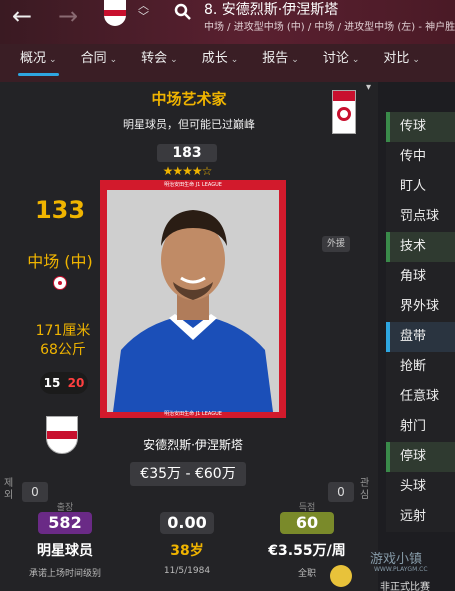 Image resolution: width=455 pixels, height=591 pixels. What do you see at coordinates (420, 307) in the screenshot?
I see `sidebar-item-throwins: 界外球` at bounding box center [420, 307].